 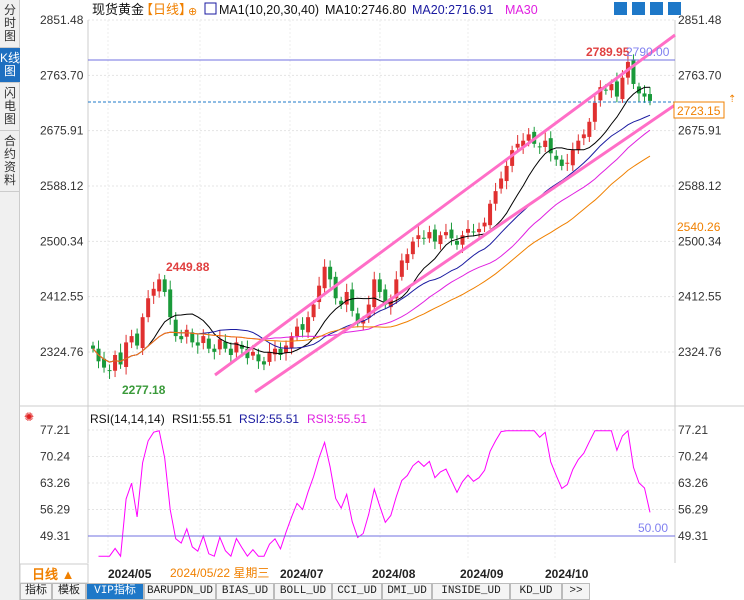 I want to click on y-tick-right: 2500.34, so click(x=700, y=241).